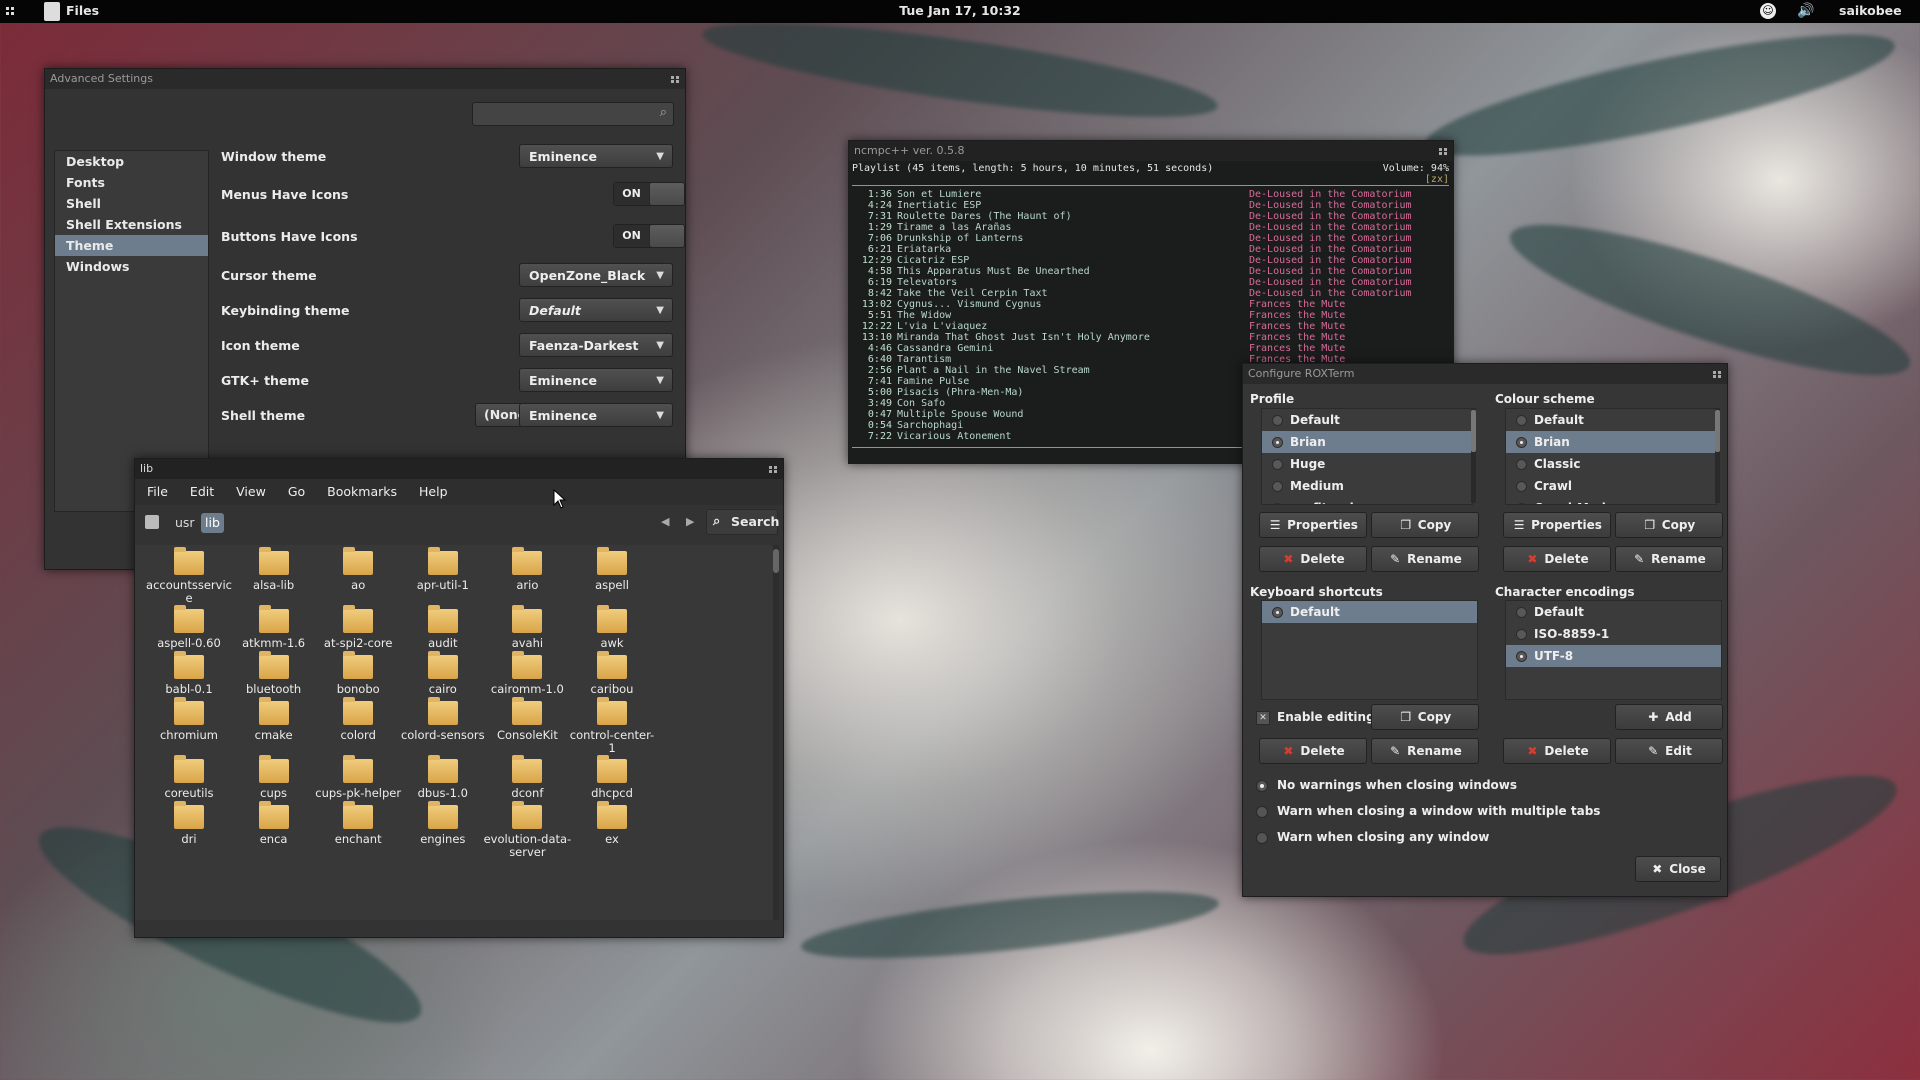 This screenshot has height=1080, width=1920. What do you see at coordinates (1805, 11) in the screenshot?
I see `volume-icon: 🔊` at bounding box center [1805, 11].